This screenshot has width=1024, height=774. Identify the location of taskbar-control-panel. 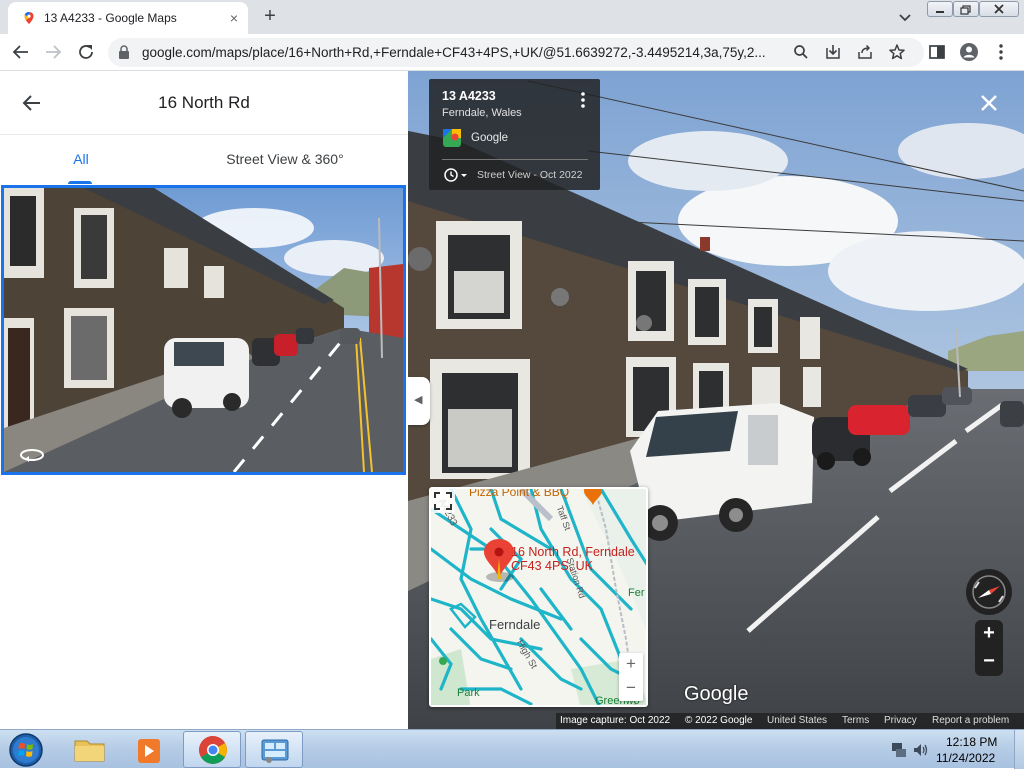
(274, 749).